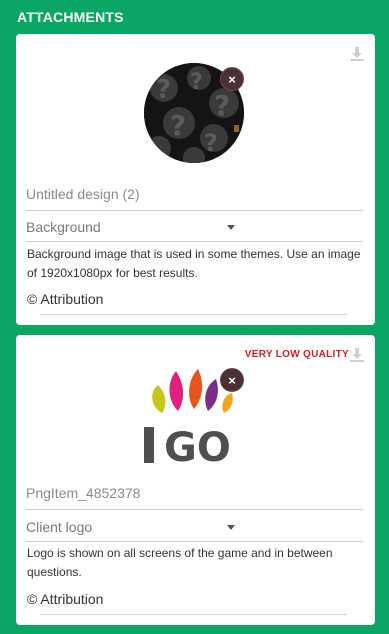 This screenshot has height=634, width=389. I want to click on quality-warning-badge: VERY LOW QUALITY, so click(296, 354).